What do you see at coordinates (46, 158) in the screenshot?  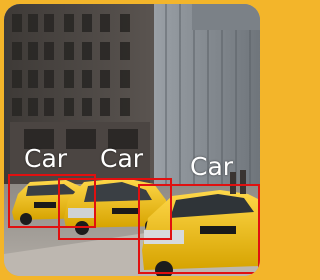 I see `detection-label-car-left: Car` at bounding box center [46, 158].